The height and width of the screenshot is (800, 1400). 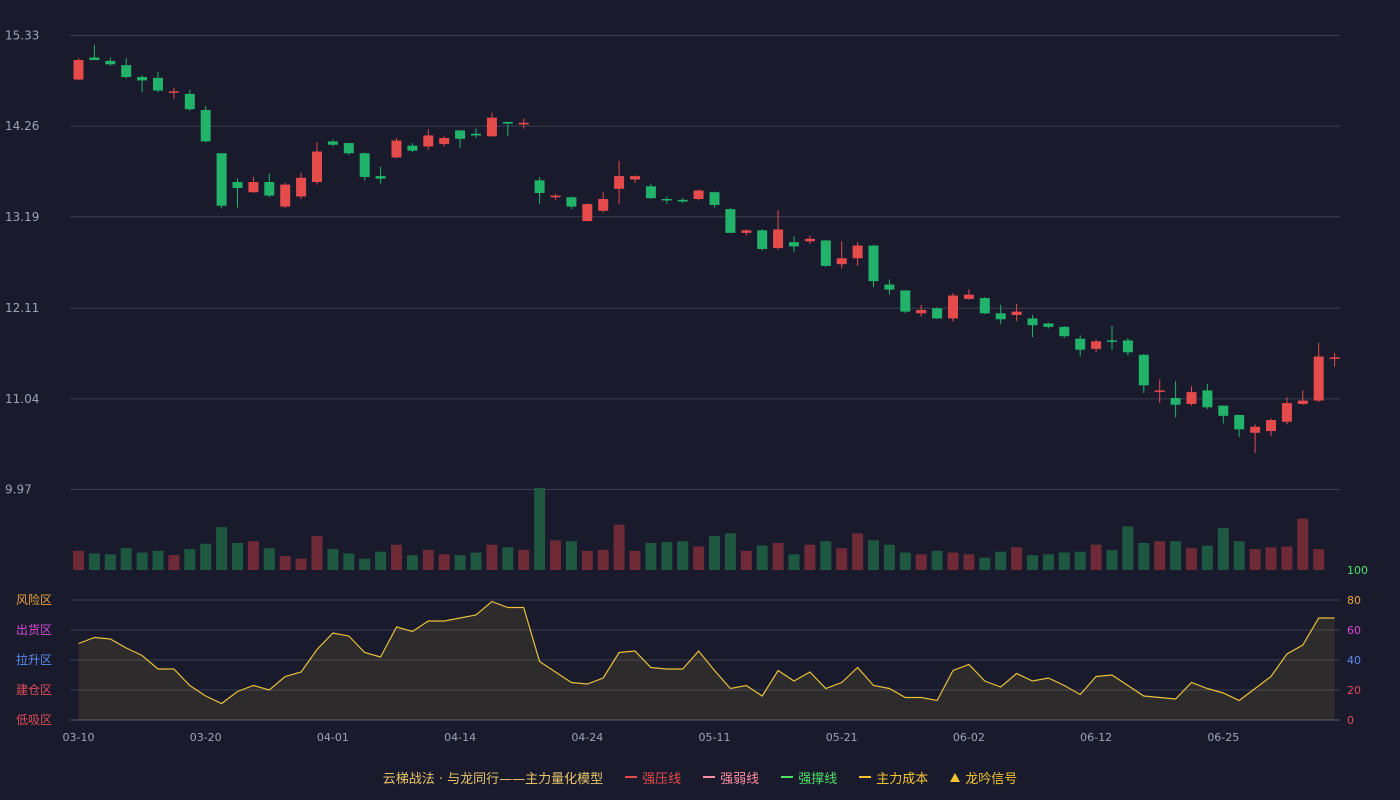 What do you see at coordinates (1096, 737) in the screenshot?
I see `x-tick-label: 06-12` at bounding box center [1096, 737].